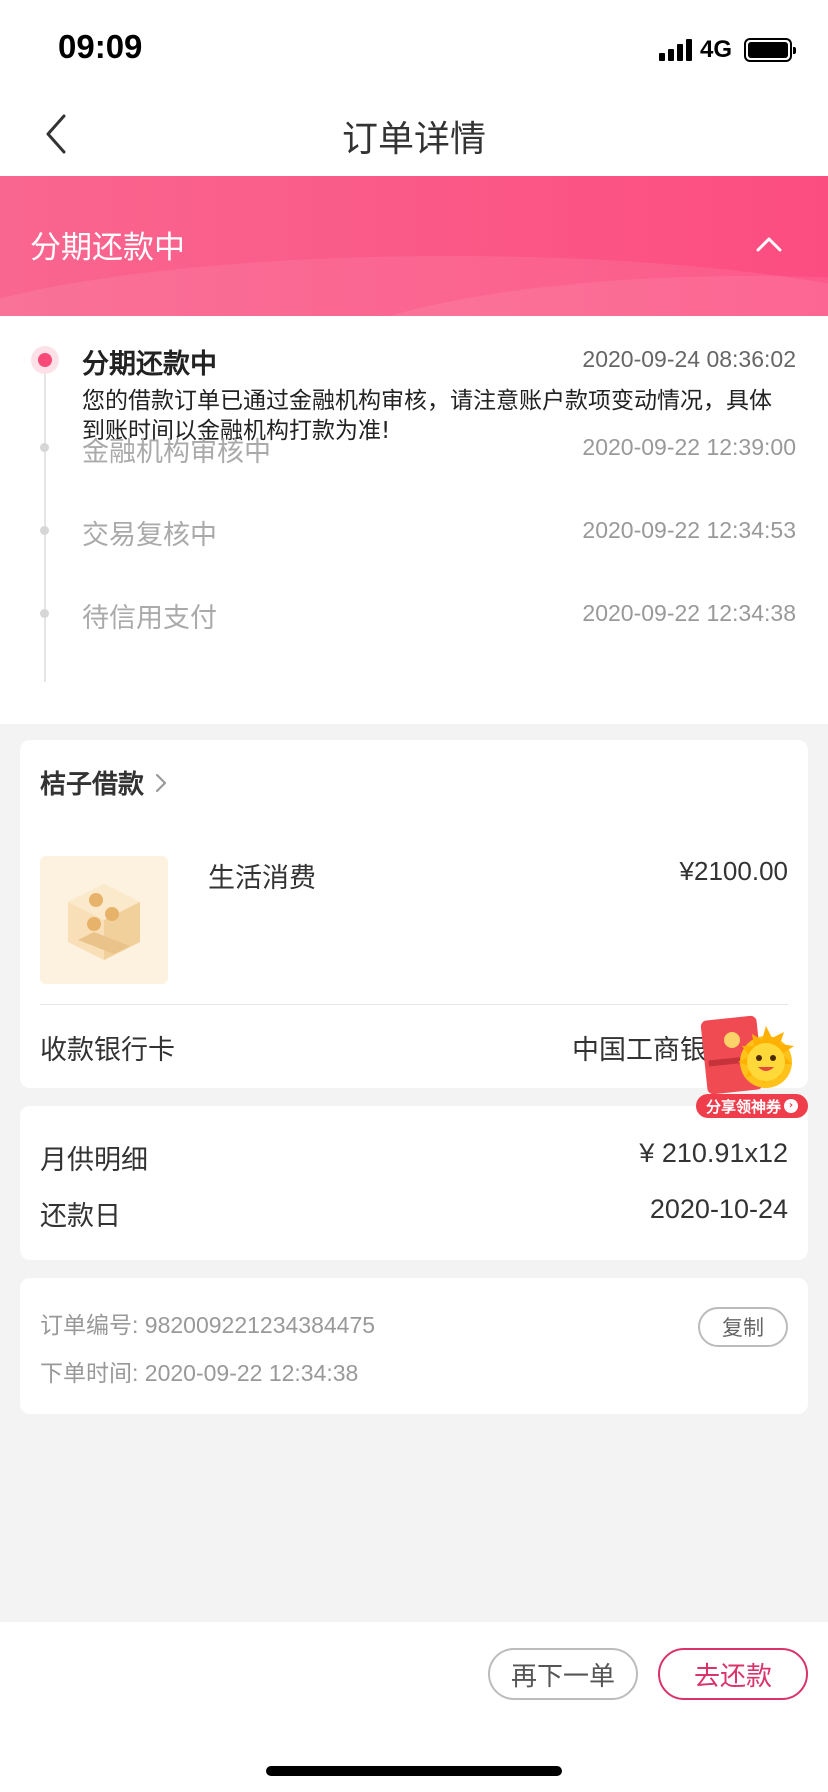  I want to click on product-thumbnail, so click(104, 920).